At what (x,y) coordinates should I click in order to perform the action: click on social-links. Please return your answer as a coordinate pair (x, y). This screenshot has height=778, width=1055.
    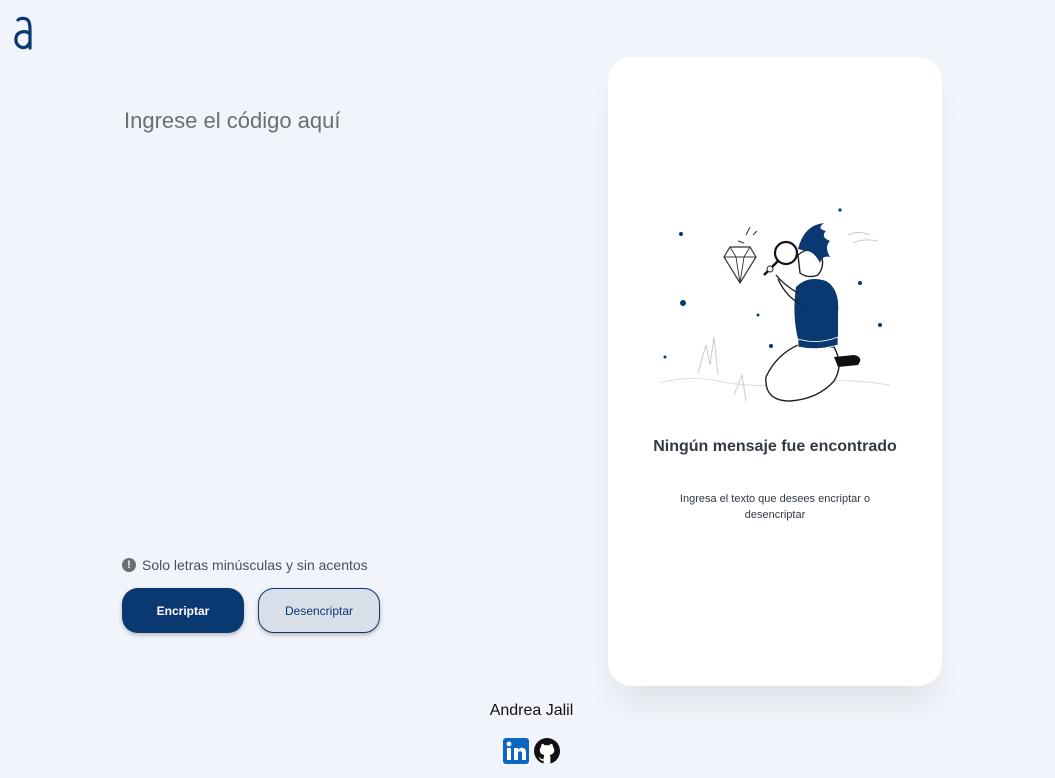
    Looking at the image, I should click on (531, 751).